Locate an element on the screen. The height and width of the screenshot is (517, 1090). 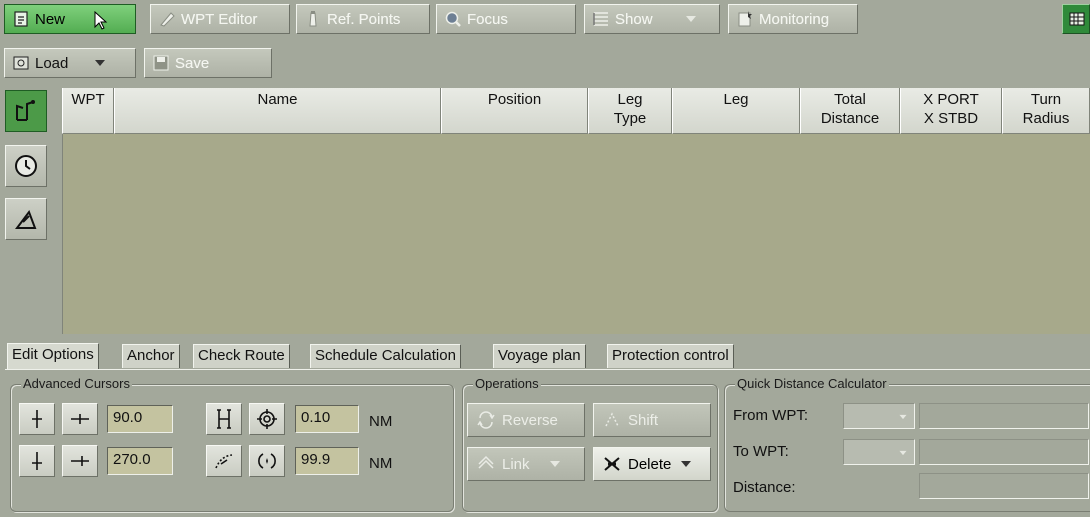
column-header-turn-radius: Turn Radius is located at coordinates (1046, 111).